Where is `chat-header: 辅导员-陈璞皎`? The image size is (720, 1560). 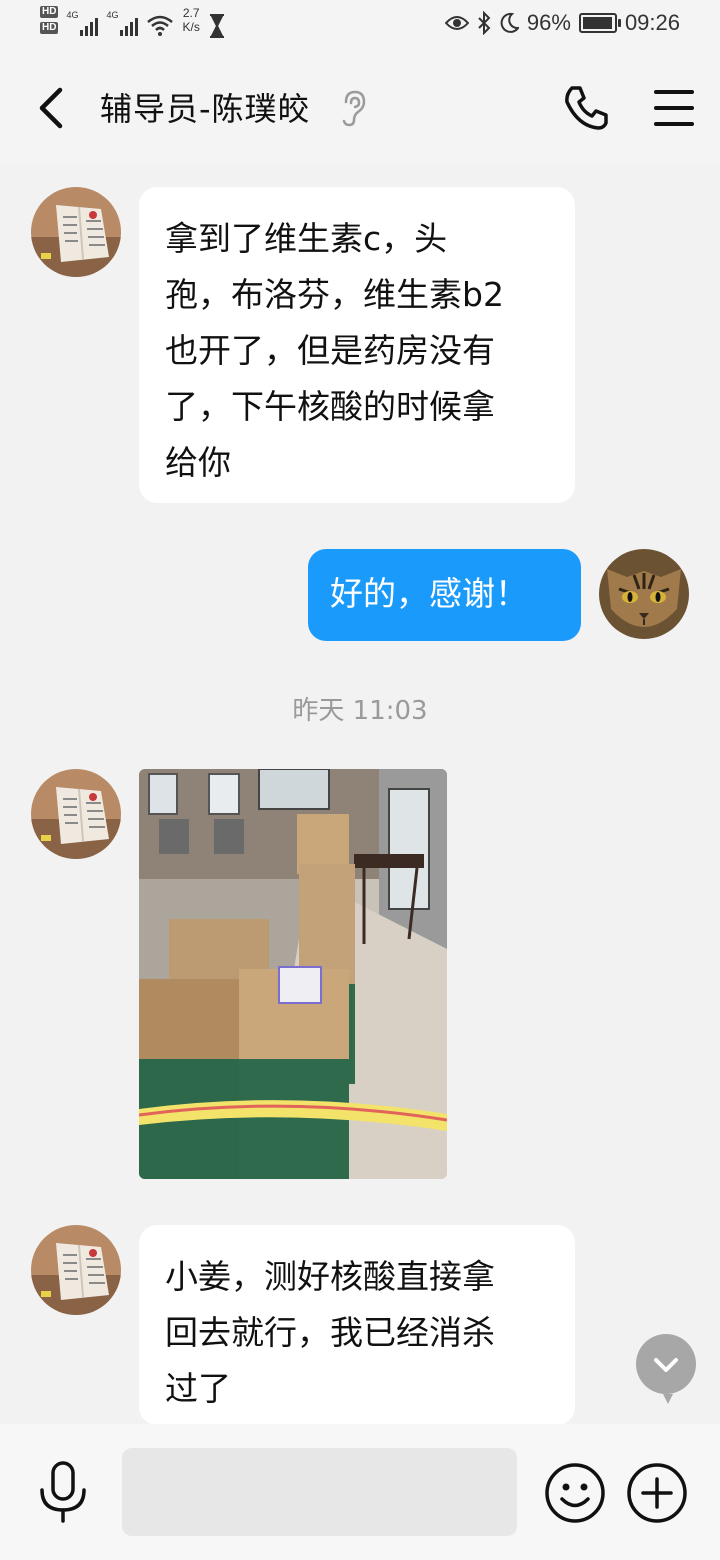 chat-header: 辅导员-陈璞皎 is located at coordinates (360, 108).